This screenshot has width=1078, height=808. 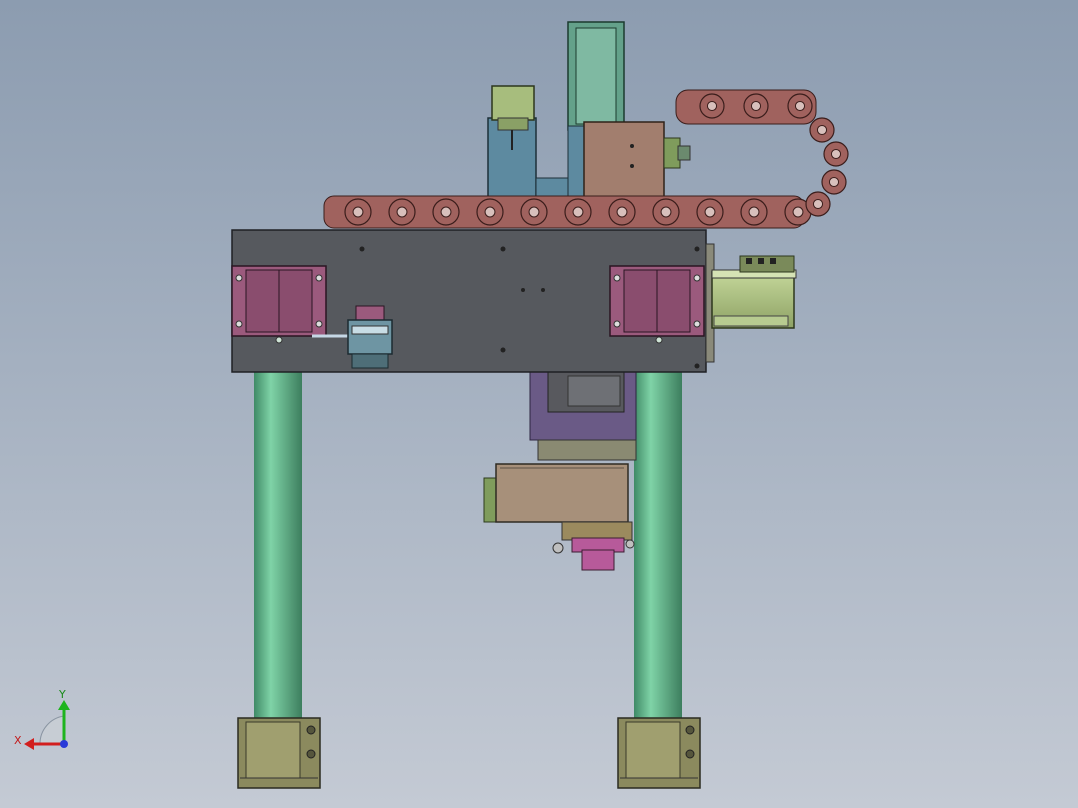 I want to click on gripper-assembly, so click(x=559, y=517).